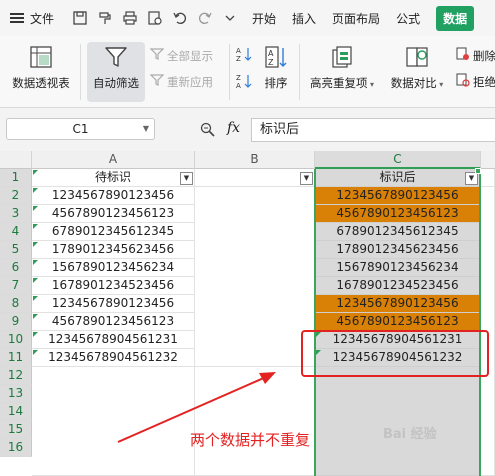  Describe the element at coordinates (16, 160) in the screenshot. I see `select-all-corner` at that location.